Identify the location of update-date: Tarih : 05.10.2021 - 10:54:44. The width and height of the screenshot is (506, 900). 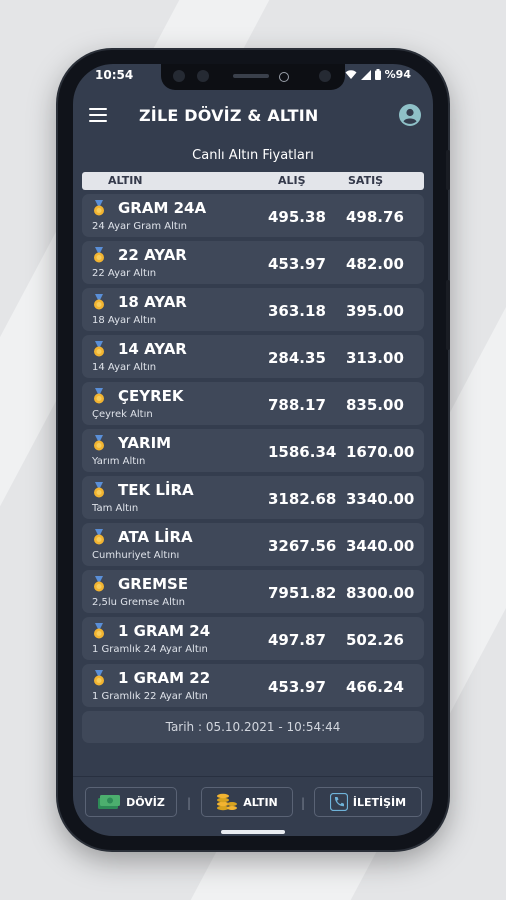
(253, 727).